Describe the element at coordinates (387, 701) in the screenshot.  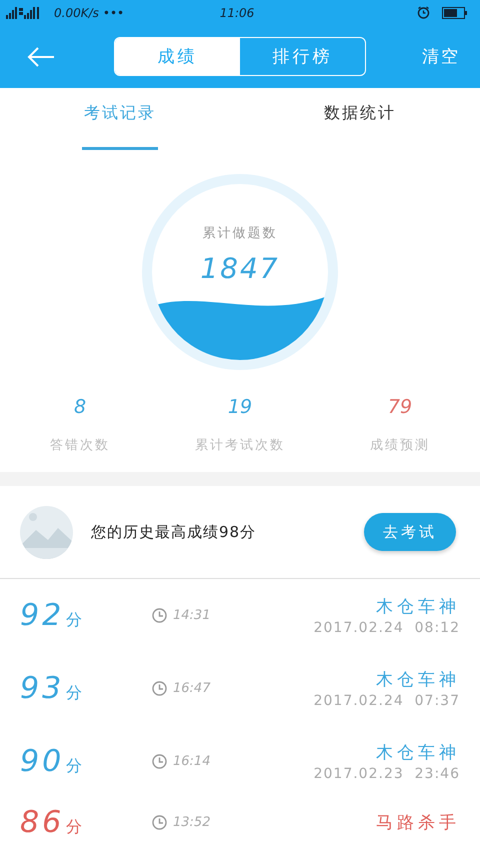
I see `record-date: 2017.02.24 07:37` at that location.